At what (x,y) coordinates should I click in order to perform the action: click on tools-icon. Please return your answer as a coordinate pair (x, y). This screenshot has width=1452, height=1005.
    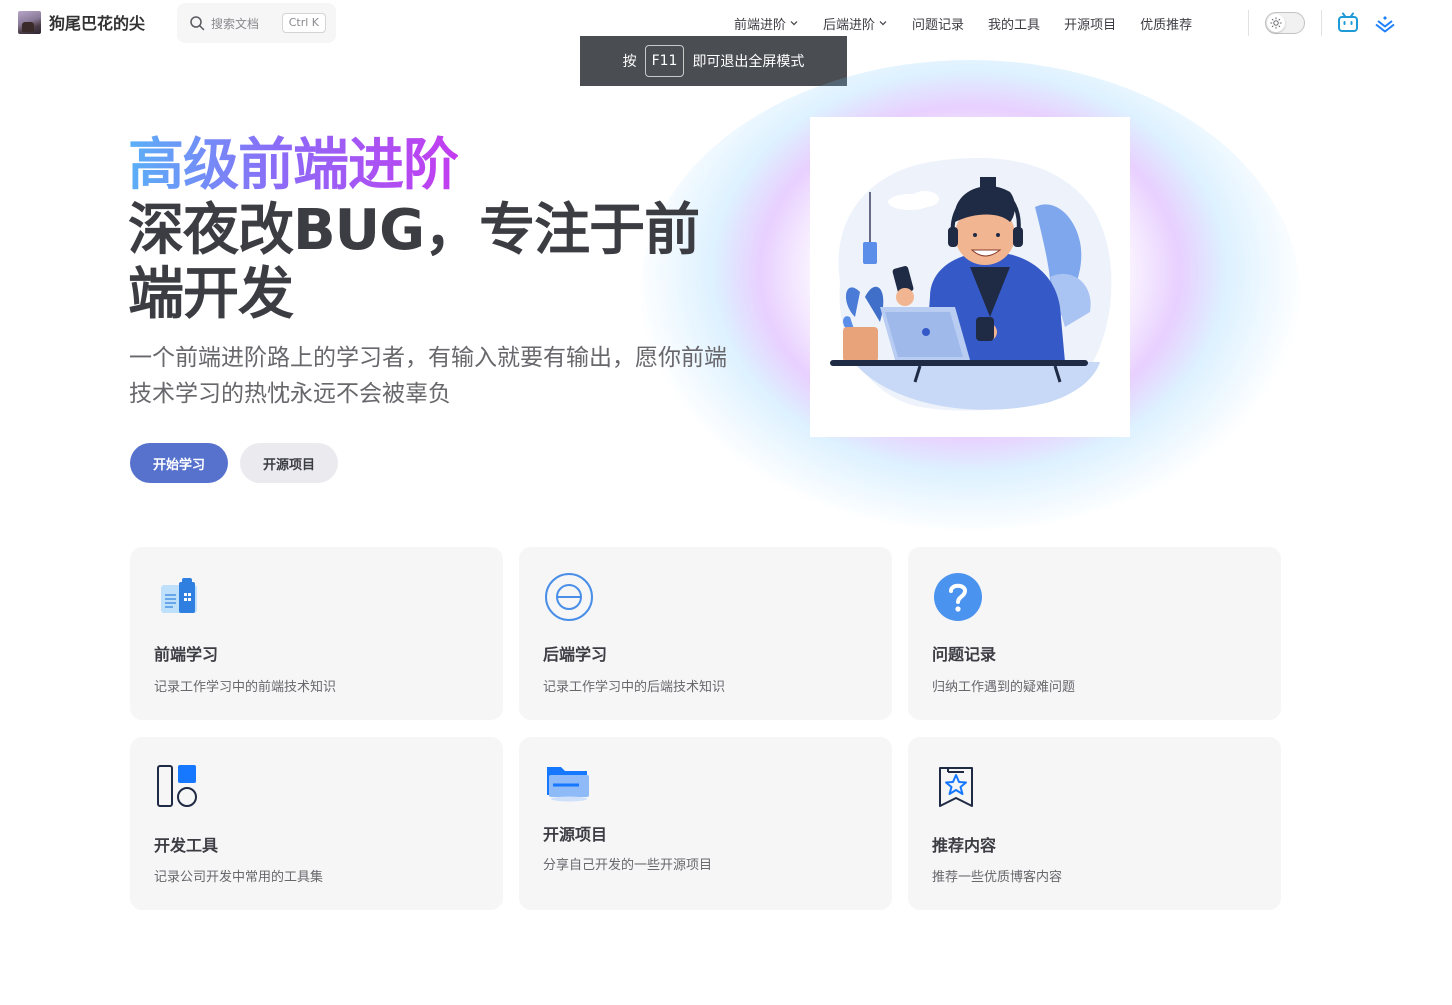
    Looking at the image, I should click on (177, 786).